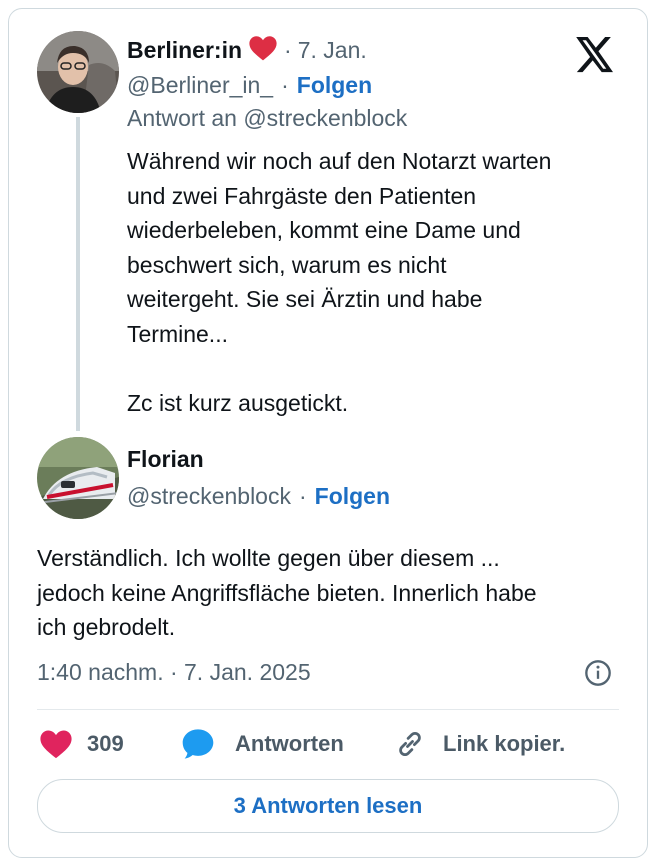 This screenshot has width=656, height=866. Describe the element at coordinates (200, 85) in the screenshot. I see `author-handle: @Berliner_in_` at that location.